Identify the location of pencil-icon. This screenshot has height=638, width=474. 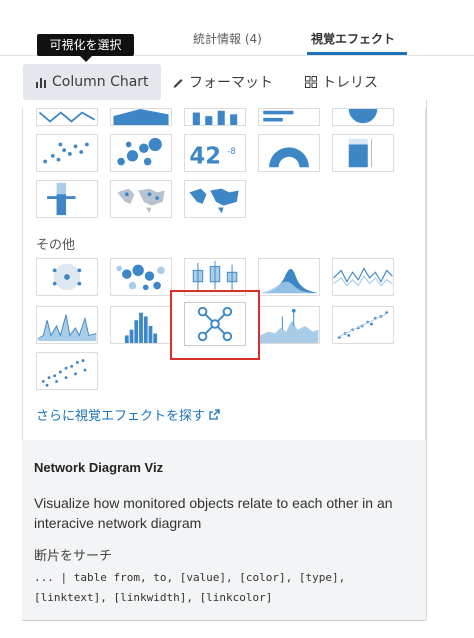
(178, 83).